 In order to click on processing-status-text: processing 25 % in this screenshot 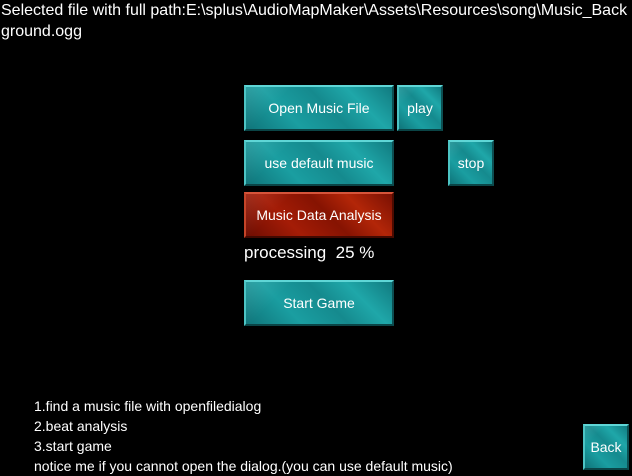, I will do `click(309, 252)`.